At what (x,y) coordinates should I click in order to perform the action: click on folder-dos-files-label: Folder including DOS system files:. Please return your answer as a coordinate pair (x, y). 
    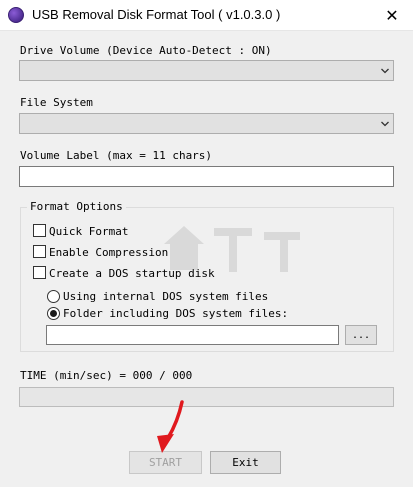
    Looking at the image, I should click on (176, 313).